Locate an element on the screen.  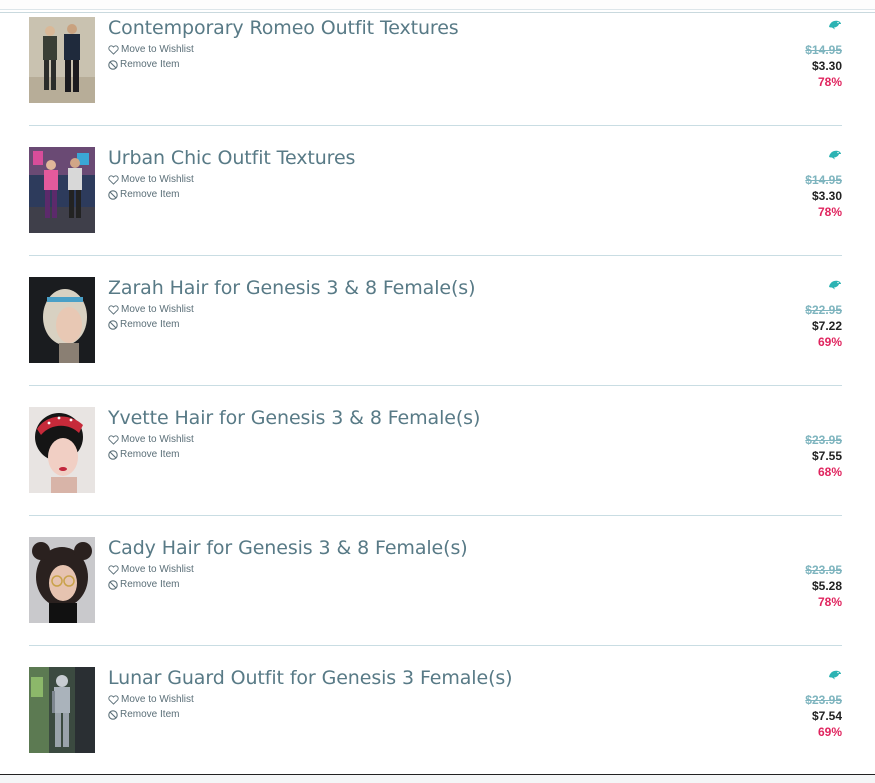
original-price: $22.95 is located at coordinates (823, 310).